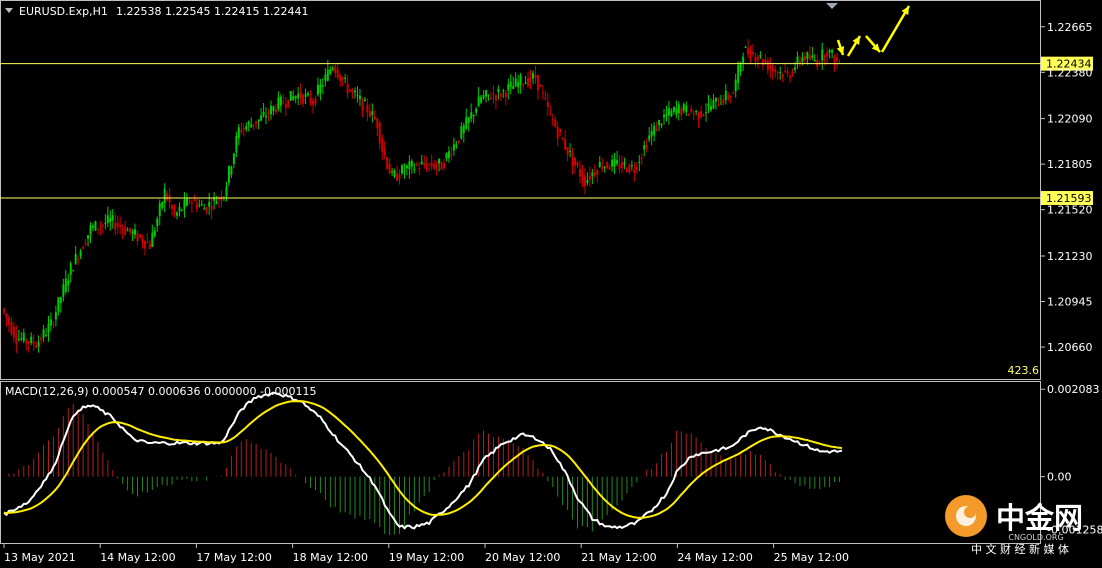  I want to click on dropdown-triangle-icon, so click(9, 10).